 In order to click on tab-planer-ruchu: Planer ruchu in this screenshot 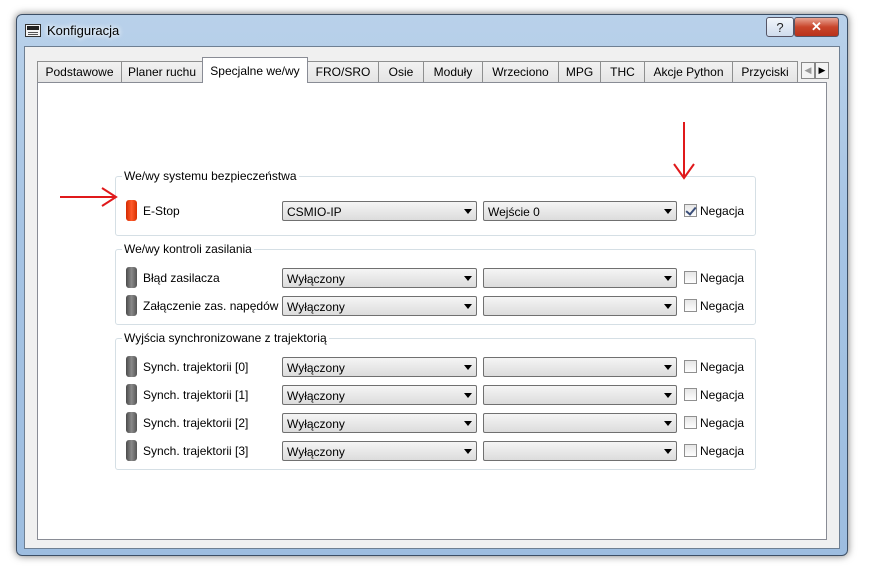, I will do `click(162, 71)`.